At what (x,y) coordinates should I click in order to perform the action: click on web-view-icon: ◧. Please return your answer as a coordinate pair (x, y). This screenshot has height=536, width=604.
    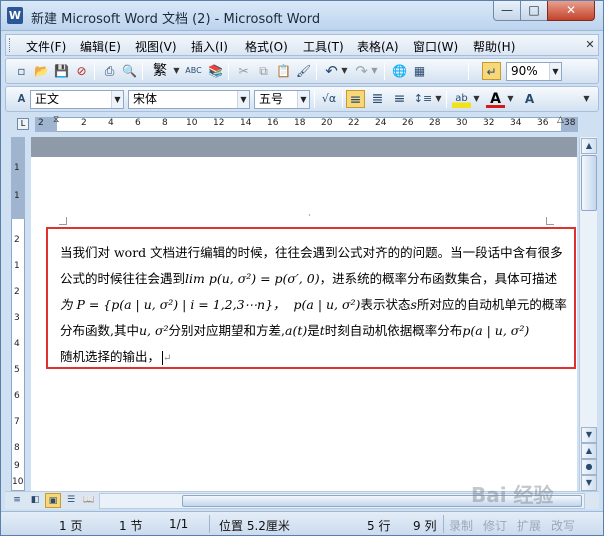
    Looking at the image, I should click on (35, 500).